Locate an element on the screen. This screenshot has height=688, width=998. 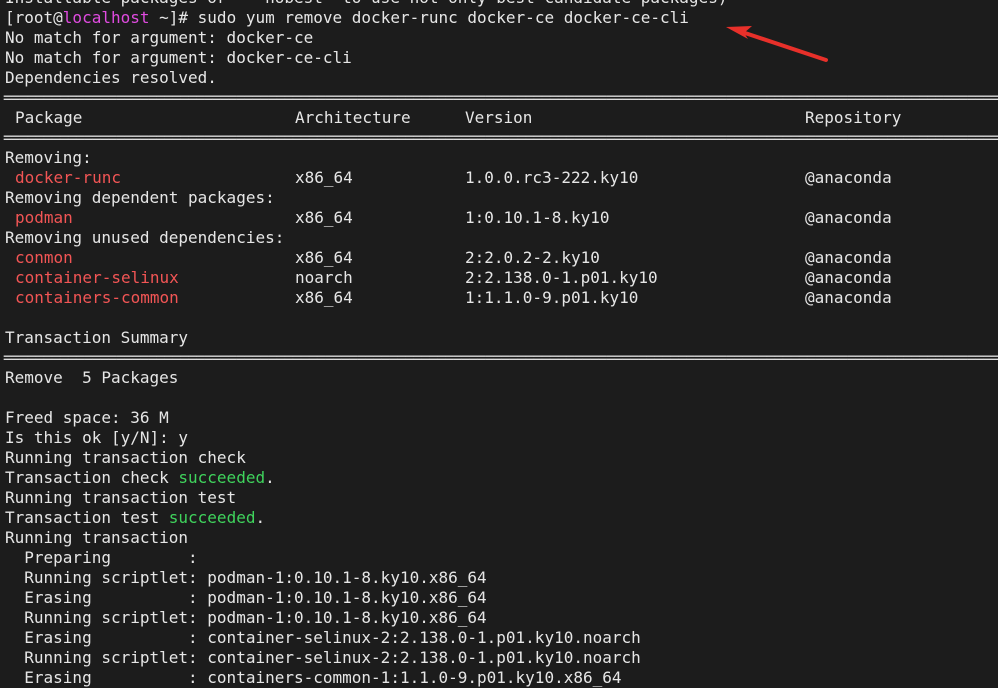
package-version: 2:2.138.0-1.p01.ky10 is located at coordinates (561, 277).